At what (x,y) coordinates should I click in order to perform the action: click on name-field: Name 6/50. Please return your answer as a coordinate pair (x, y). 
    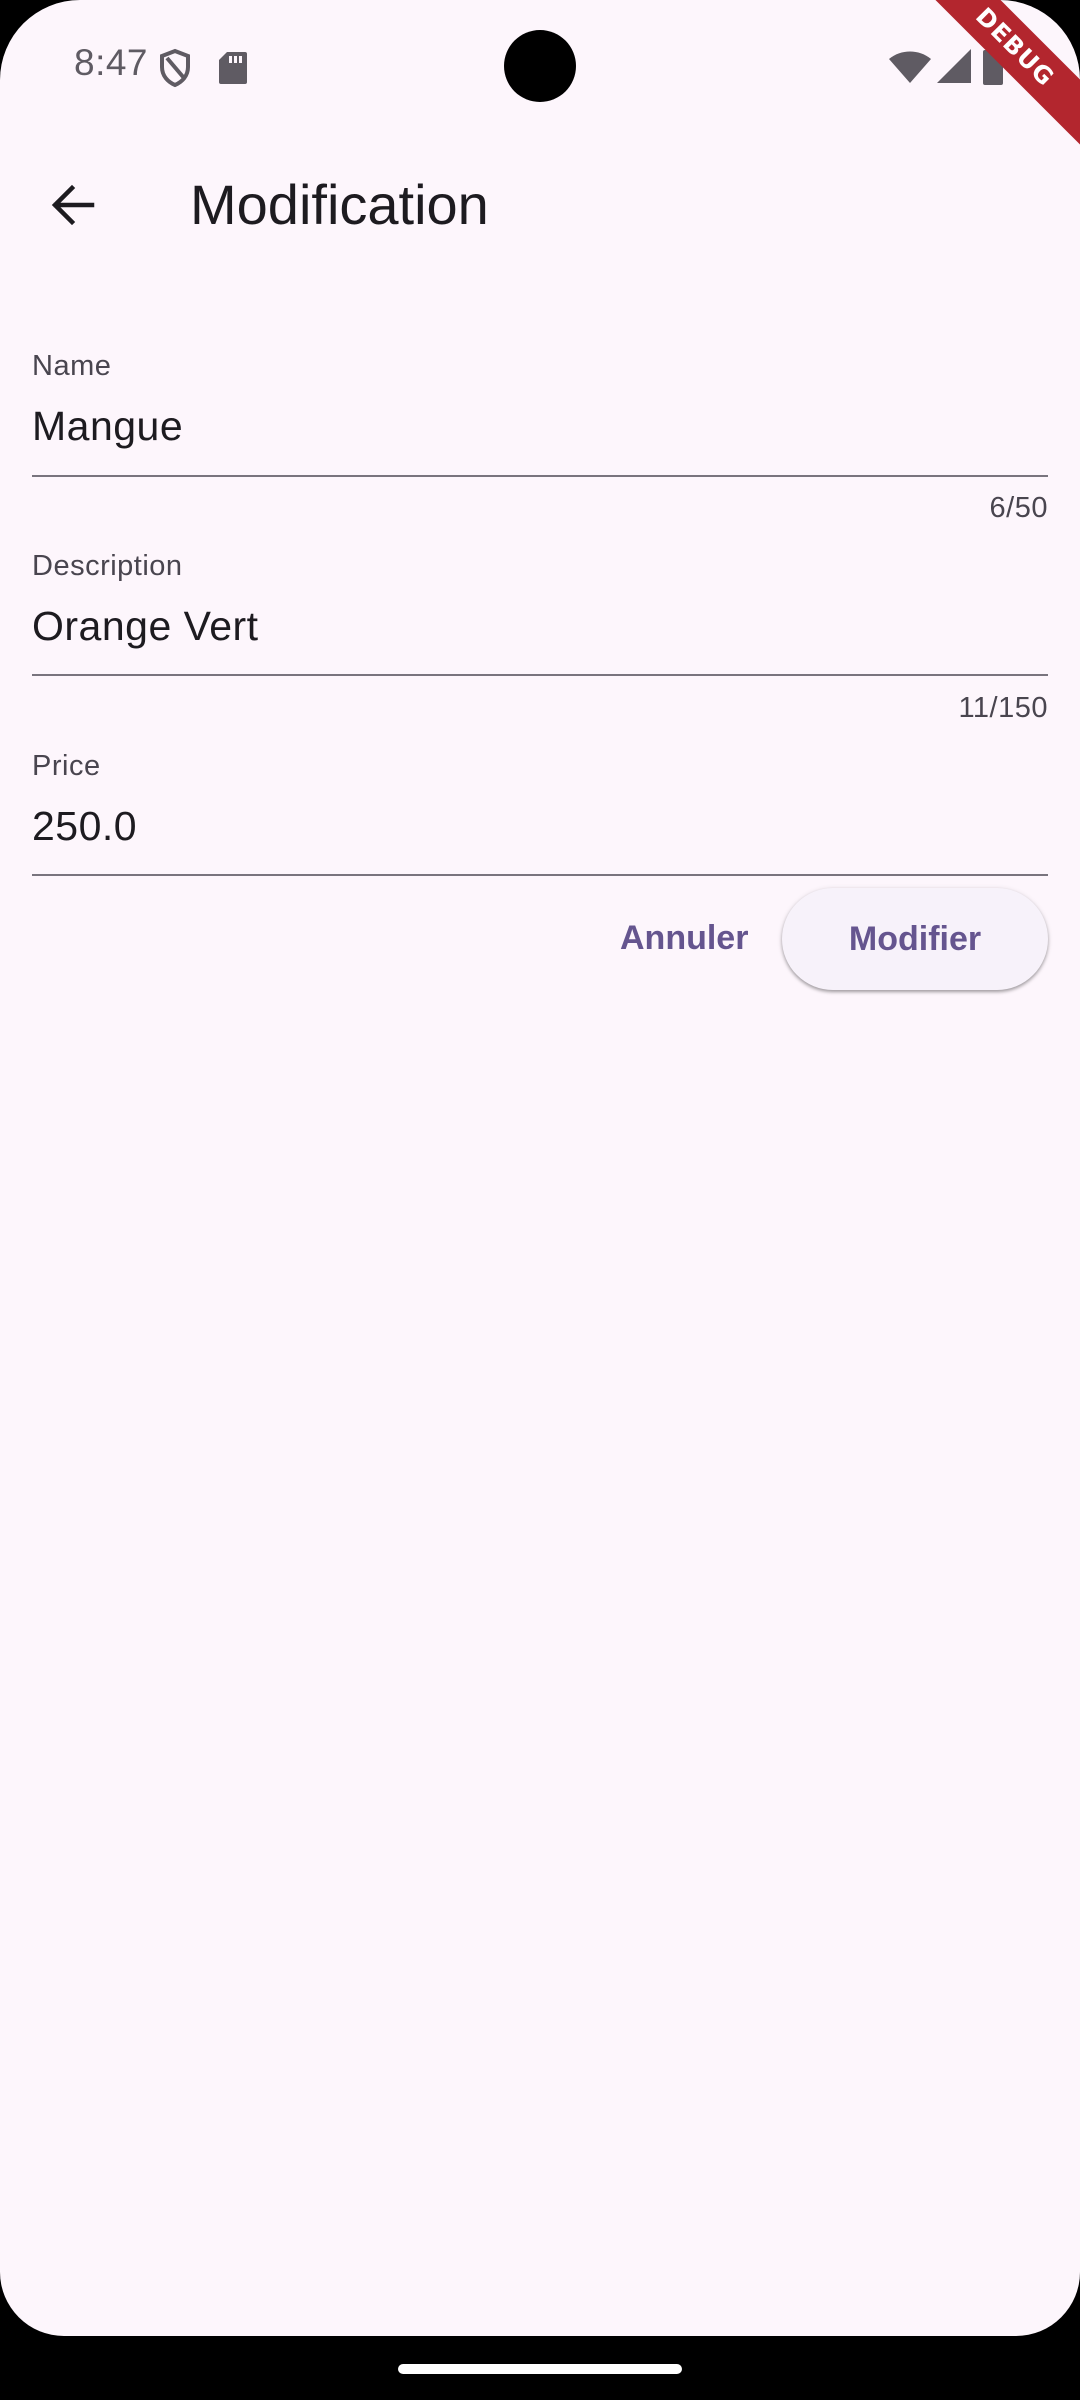
    Looking at the image, I should click on (540, 440).